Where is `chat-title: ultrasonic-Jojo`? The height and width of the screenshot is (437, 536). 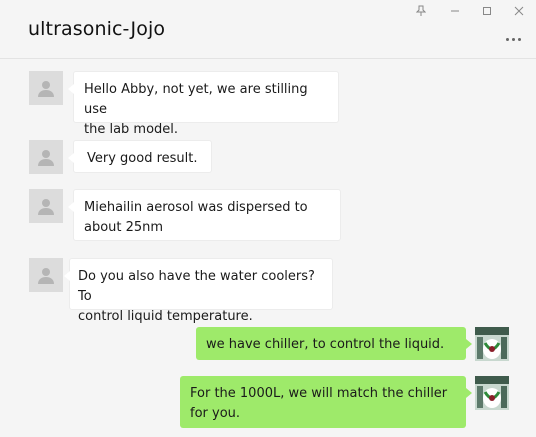
chat-title: ultrasonic-Jojo is located at coordinates (97, 29).